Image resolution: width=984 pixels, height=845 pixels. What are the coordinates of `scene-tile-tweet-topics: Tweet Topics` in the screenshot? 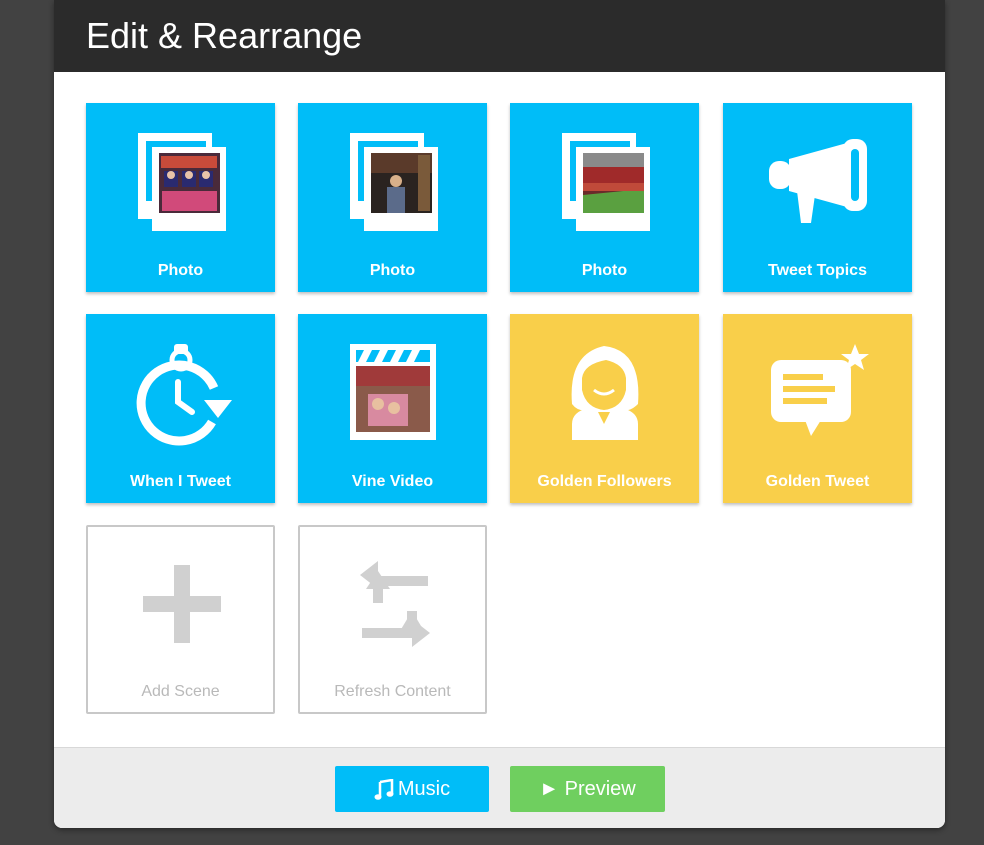 It's located at (817, 197).